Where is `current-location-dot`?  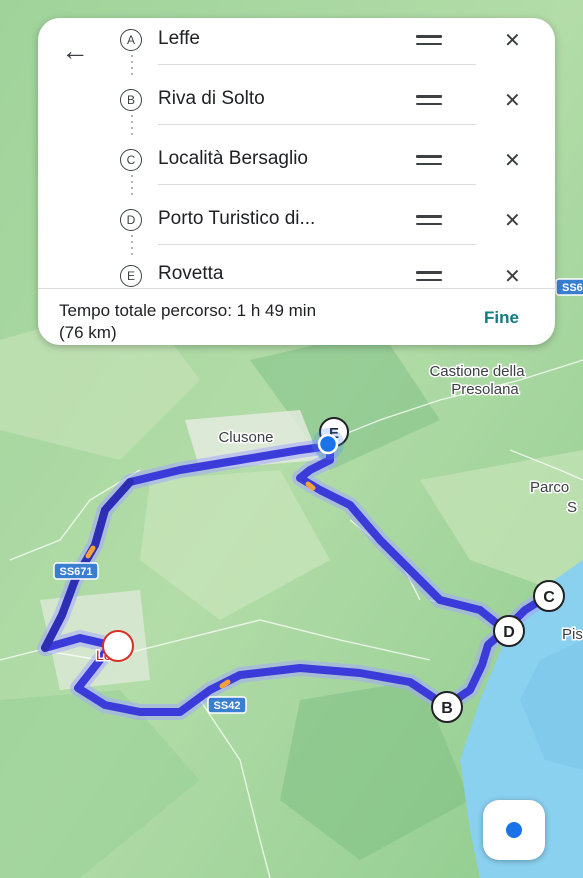
current-location-dot is located at coordinates (328, 444).